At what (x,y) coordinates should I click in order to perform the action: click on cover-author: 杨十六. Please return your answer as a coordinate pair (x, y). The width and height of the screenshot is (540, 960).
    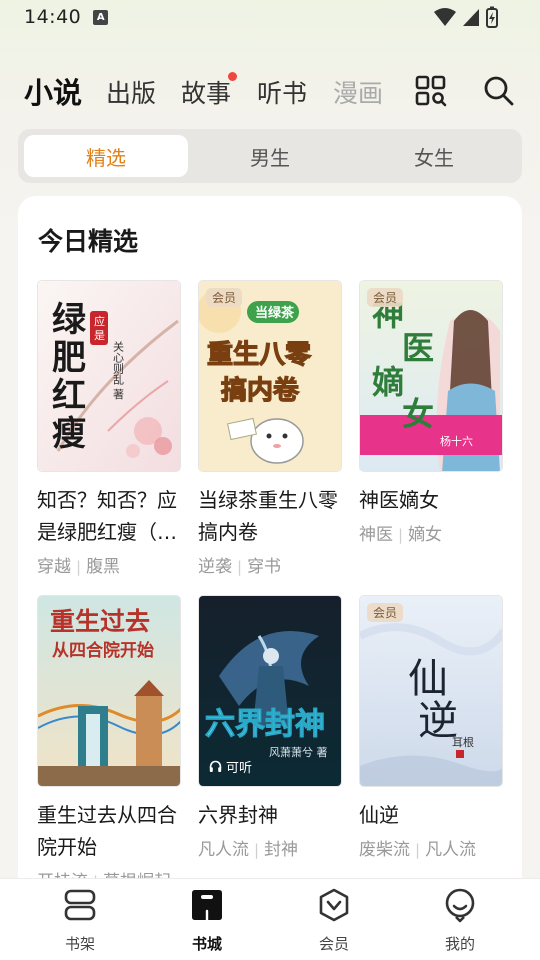
    Looking at the image, I should click on (456, 441).